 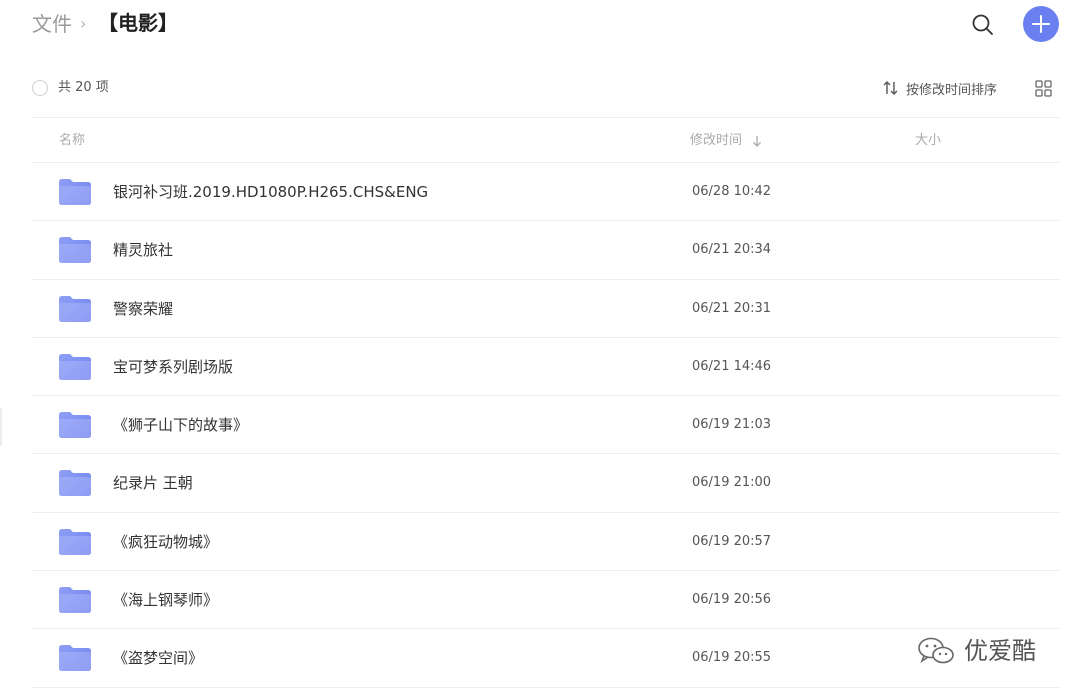 I want to click on file-modified-time: 06/21 20:31, so click(x=732, y=308).